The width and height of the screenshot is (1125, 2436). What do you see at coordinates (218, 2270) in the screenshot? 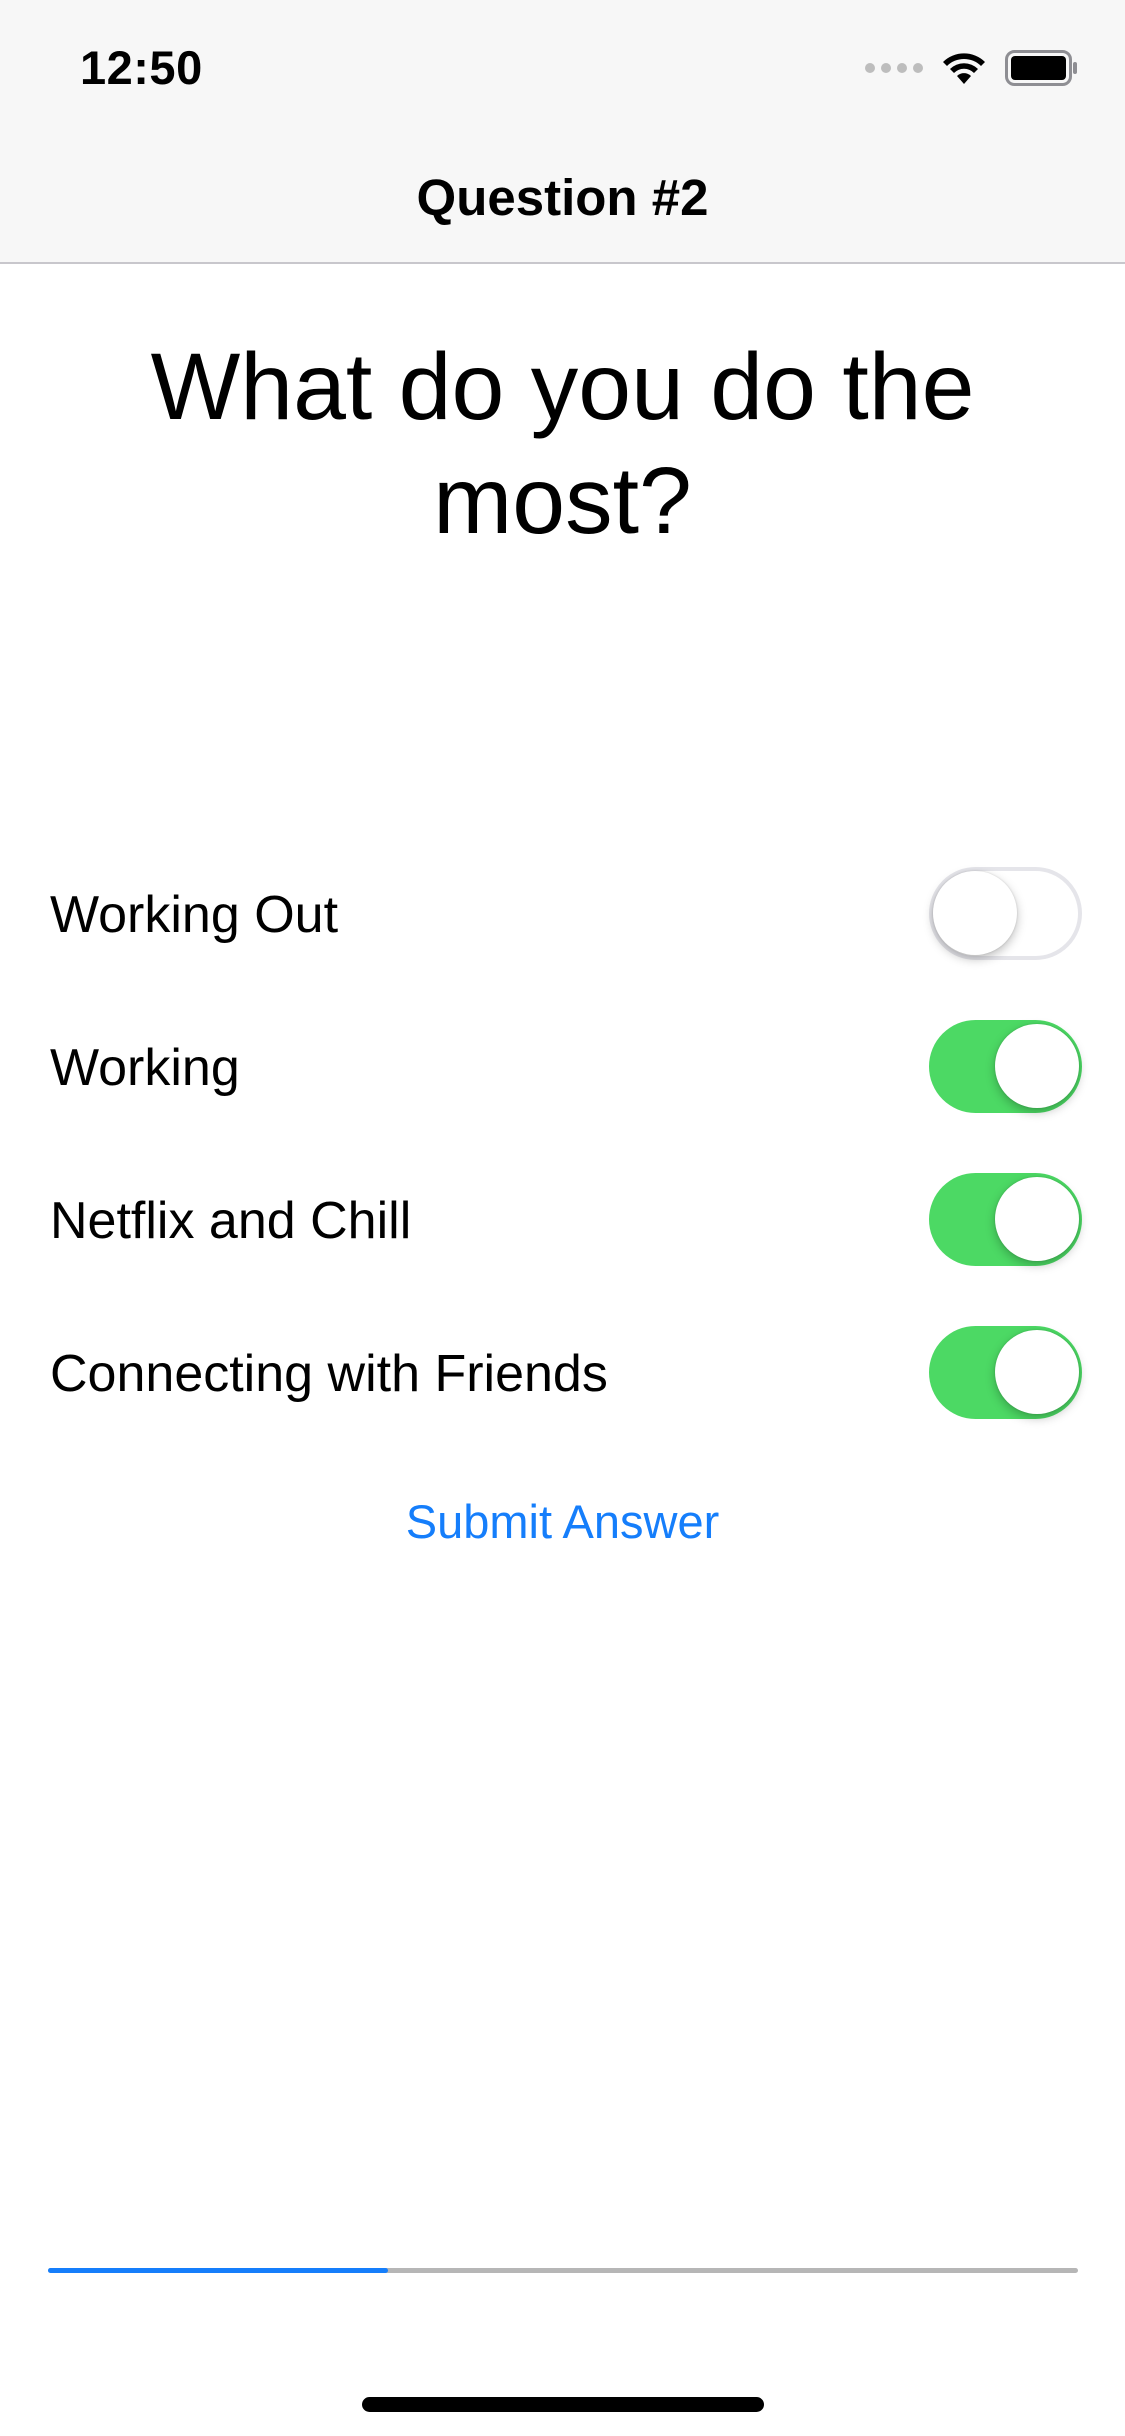
I see `progress-fill` at bounding box center [218, 2270].